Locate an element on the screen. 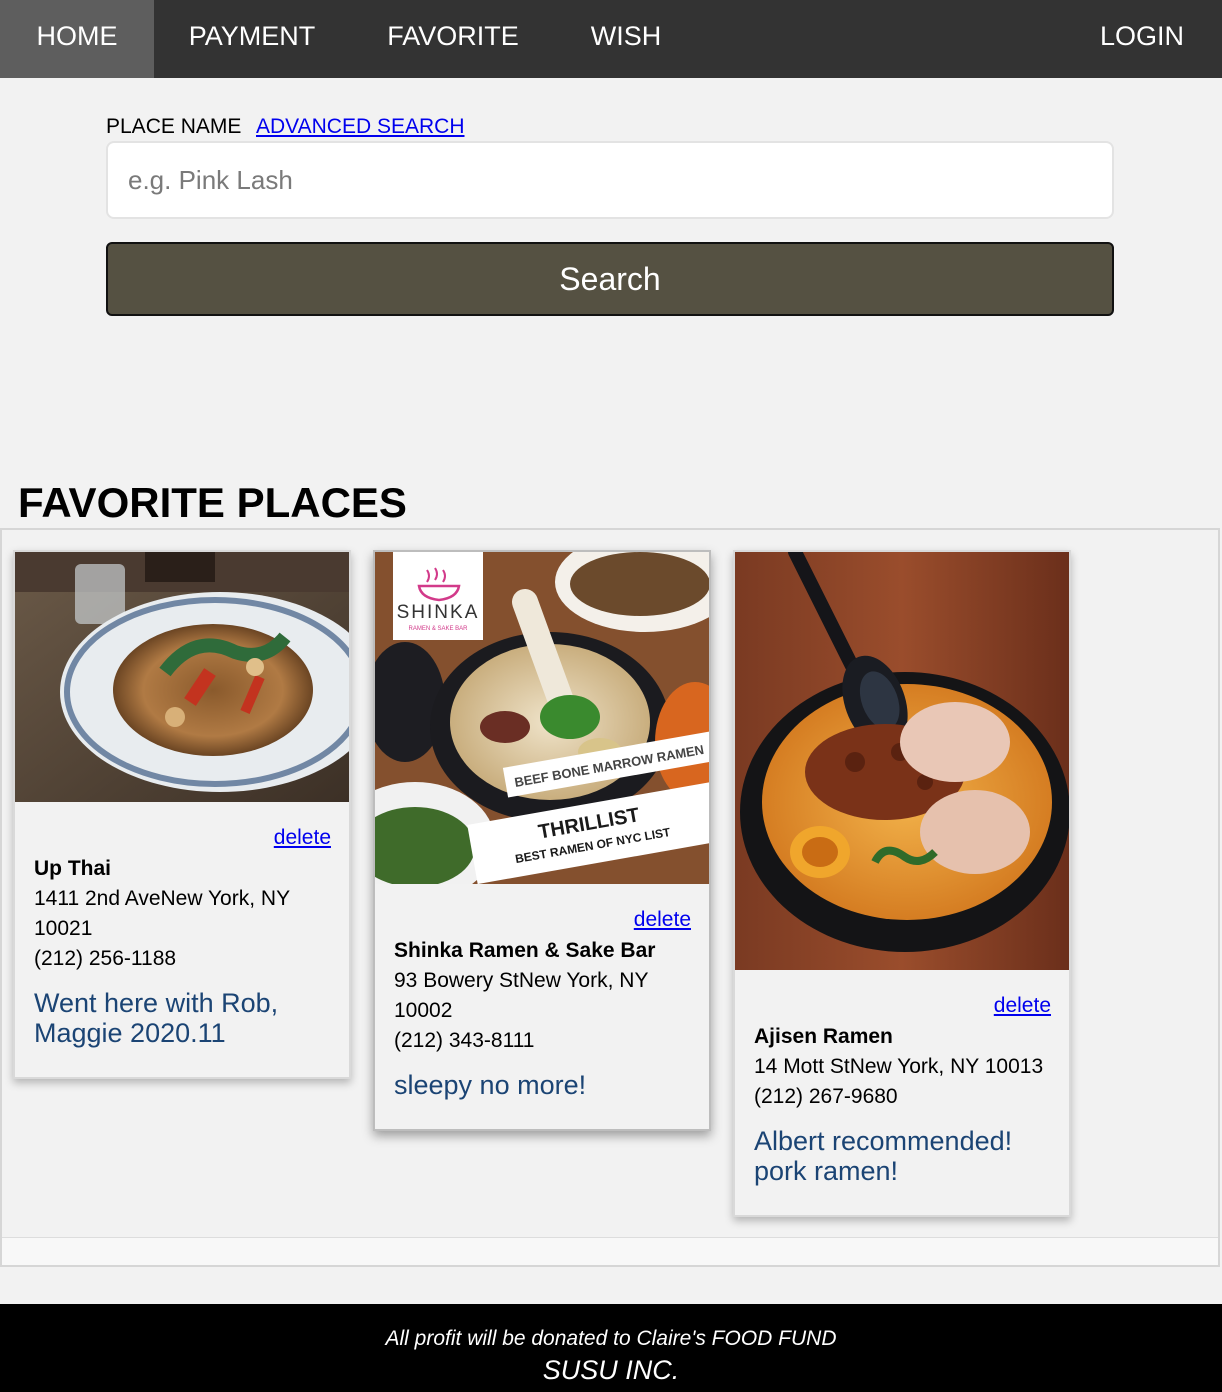 The width and height of the screenshot is (1222, 1392). card-photo-up-thai is located at coordinates (182, 677).